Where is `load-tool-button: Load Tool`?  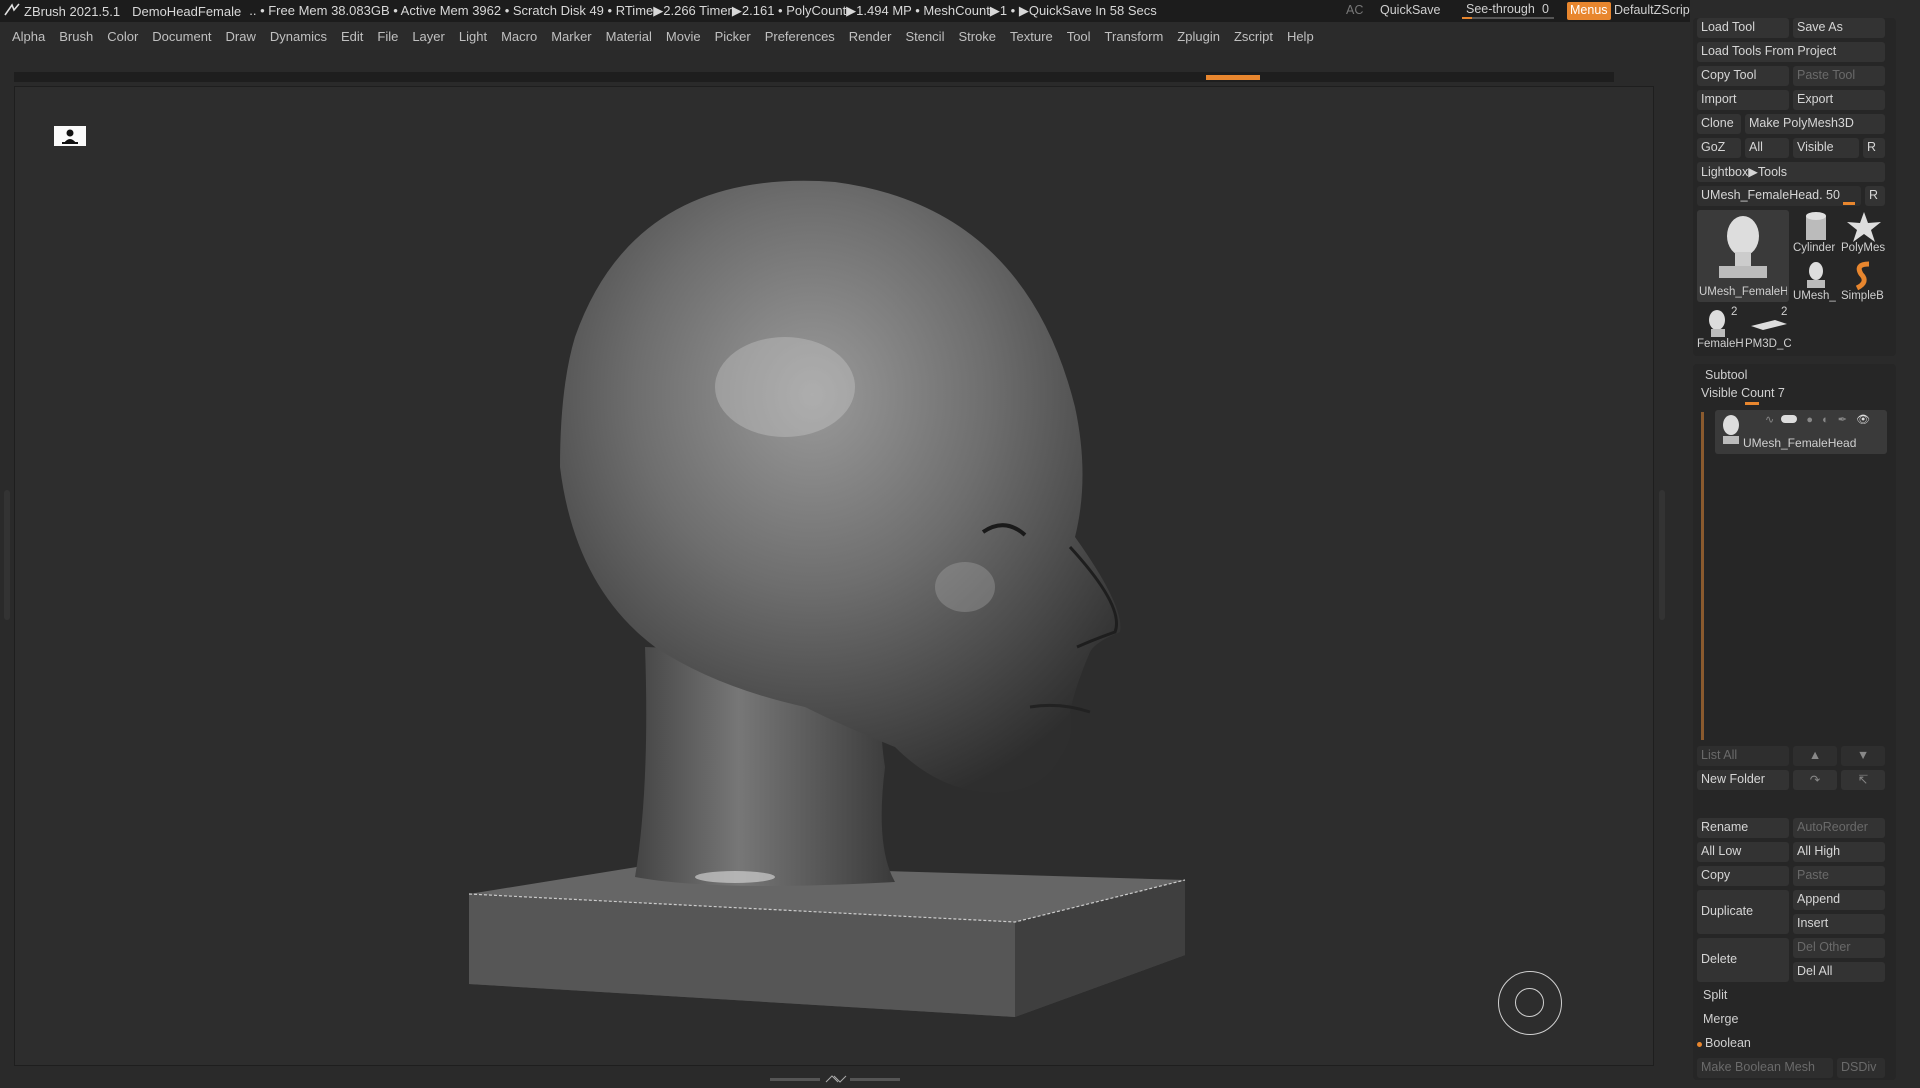
load-tool-button: Load Tool is located at coordinates (1743, 28).